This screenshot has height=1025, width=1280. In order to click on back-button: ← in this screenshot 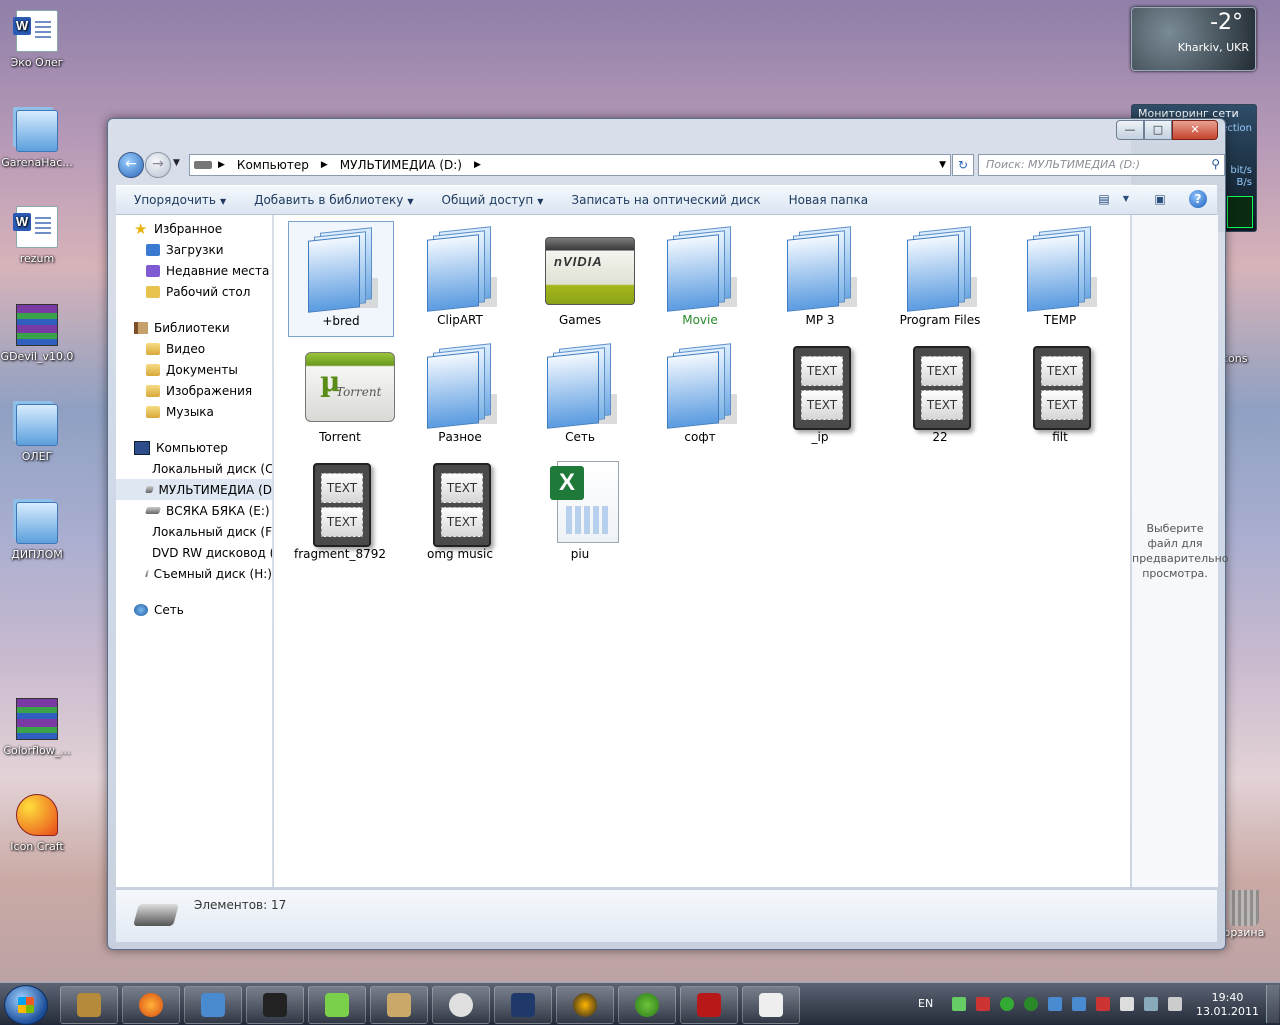, I will do `click(131, 165)`.